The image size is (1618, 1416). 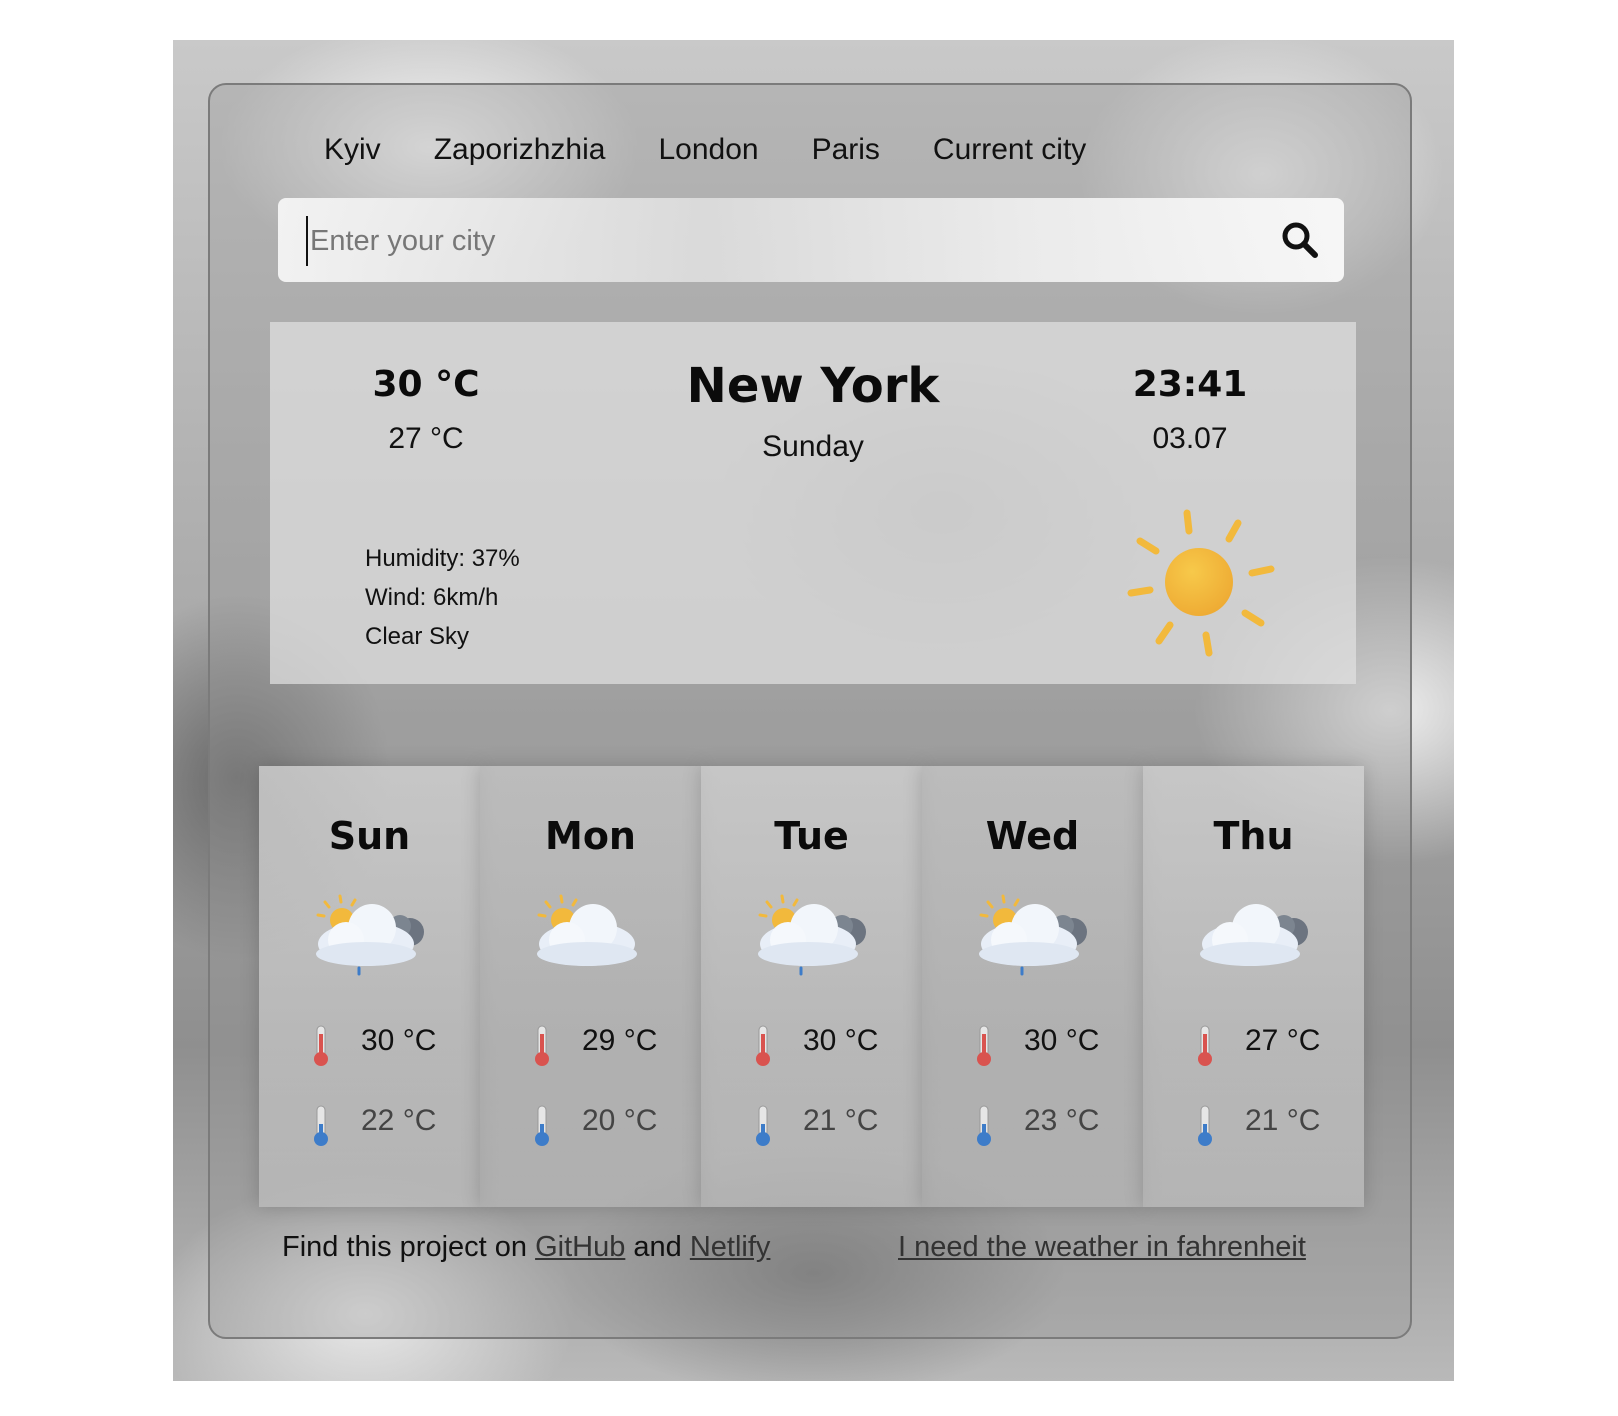 What do you see at coordinates (1253, 836) in the screenshot?
I see `forecast-day-name: Thu` at bounding box center [1253, 836].